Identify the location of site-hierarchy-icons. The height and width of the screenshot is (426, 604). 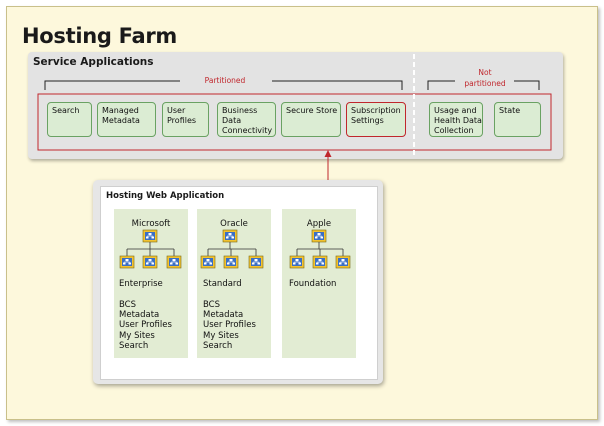
(235, 249).